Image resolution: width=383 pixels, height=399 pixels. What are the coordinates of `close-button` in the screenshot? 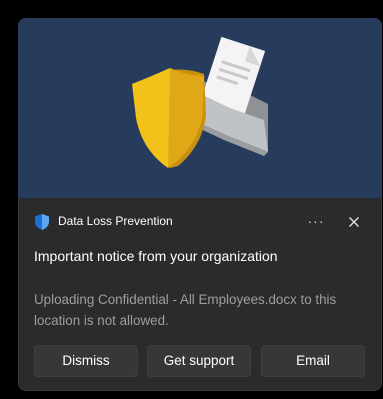 It's located at (354, 222).